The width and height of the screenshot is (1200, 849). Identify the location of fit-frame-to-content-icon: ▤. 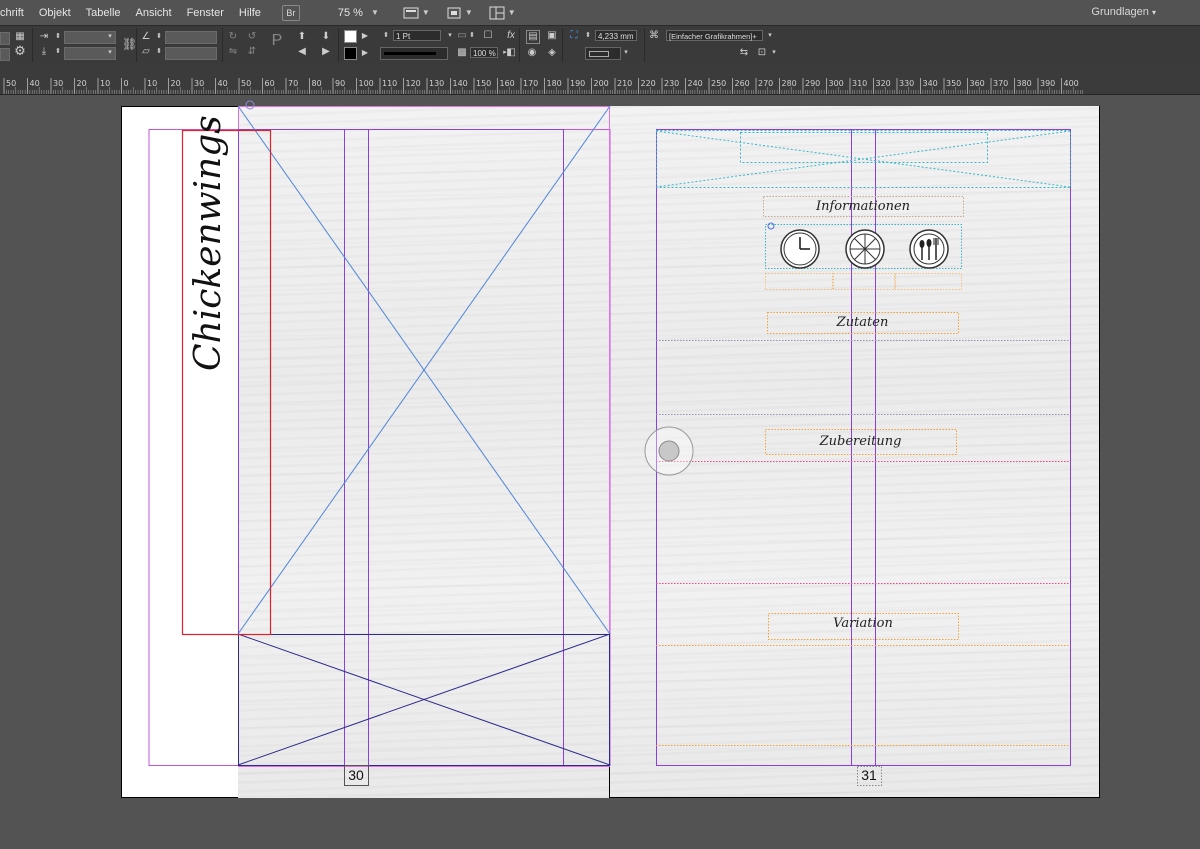
(533, 37).